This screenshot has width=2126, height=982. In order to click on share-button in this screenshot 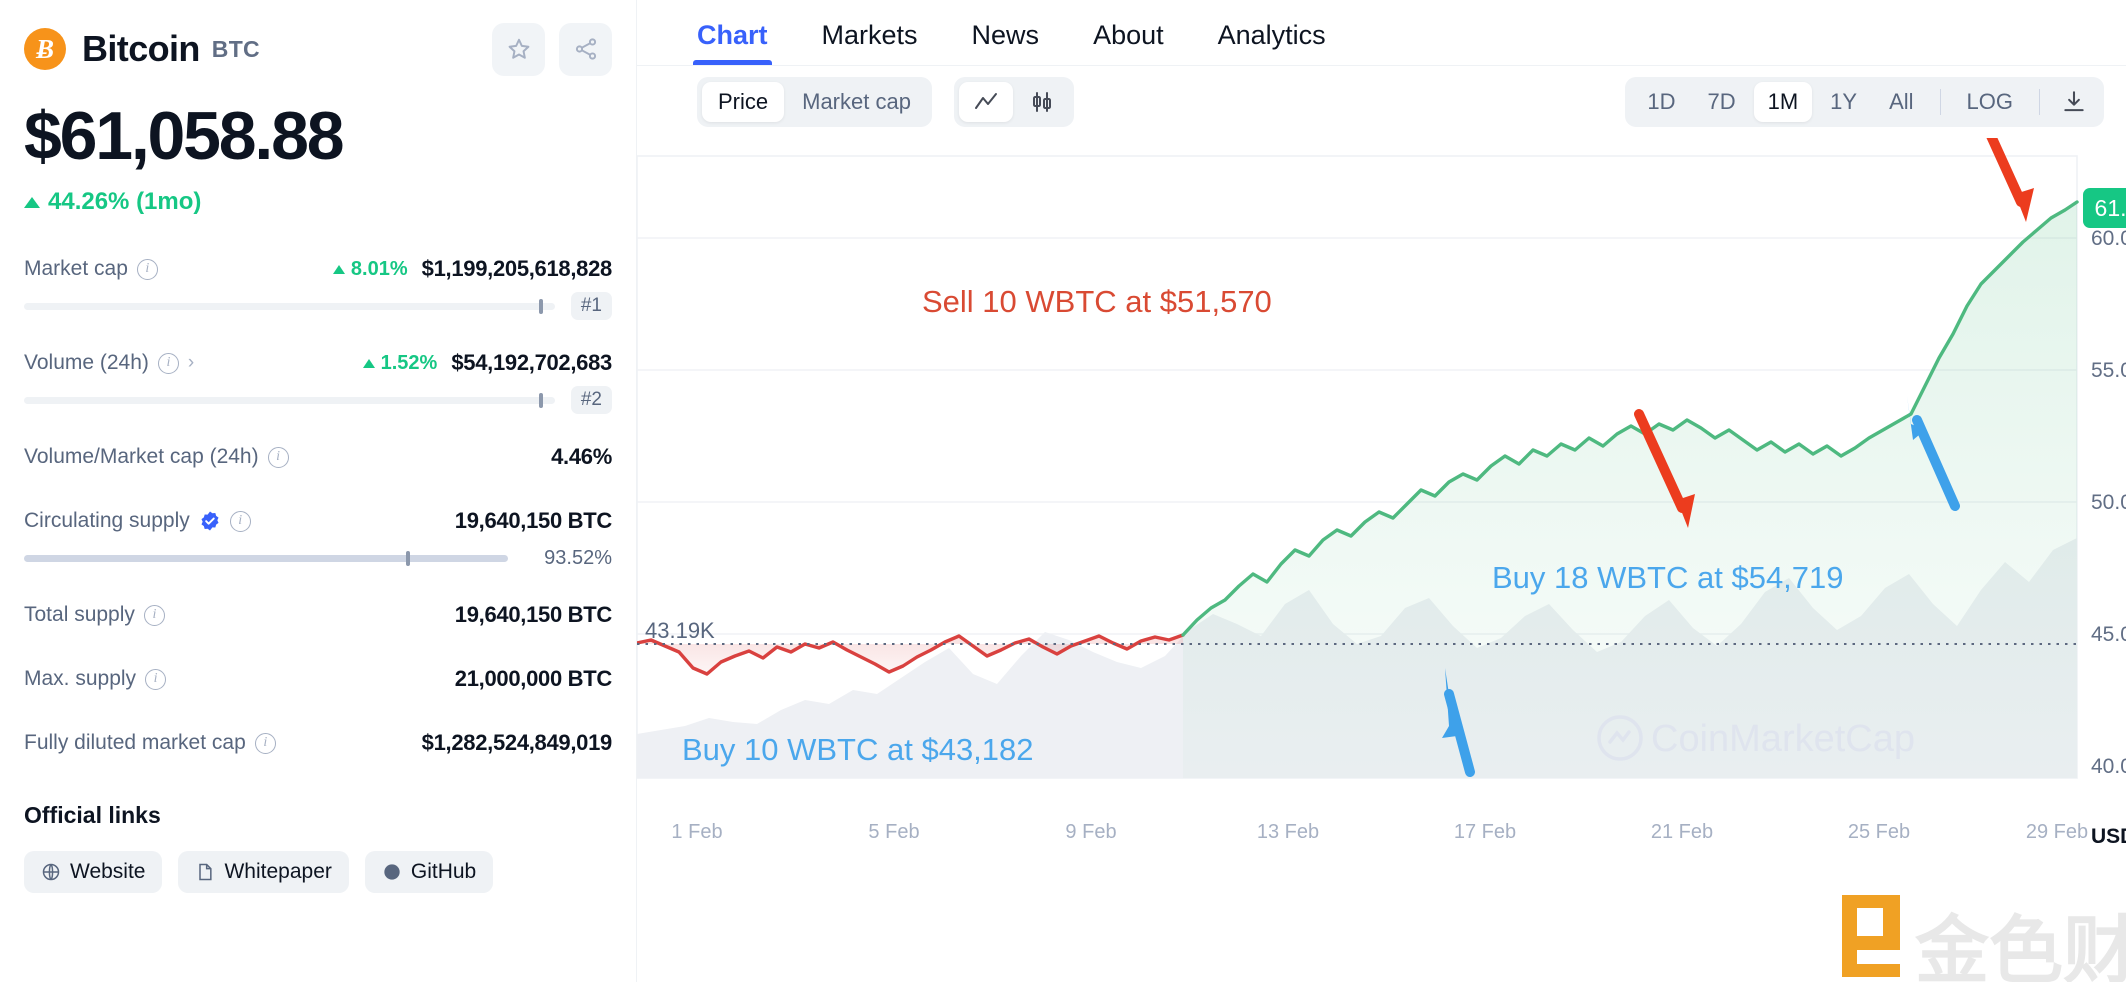, I will do `click(585, 49)`.